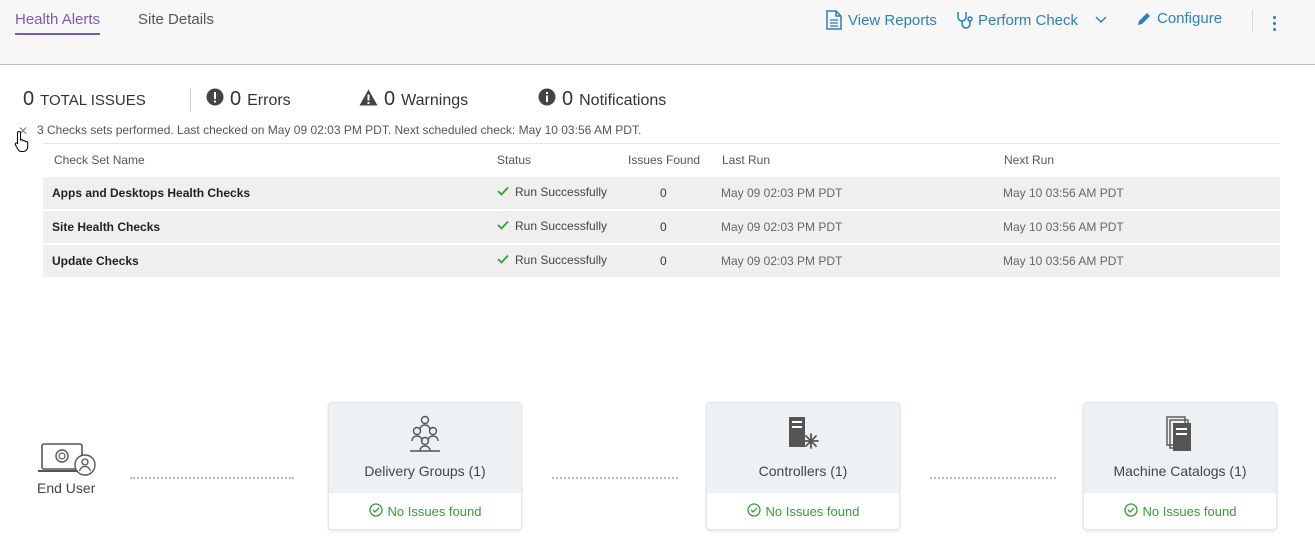 The height and width of the screenshot is (545, 1315). I want to click on errors-summary: 0 Errors, so click(248, 99).